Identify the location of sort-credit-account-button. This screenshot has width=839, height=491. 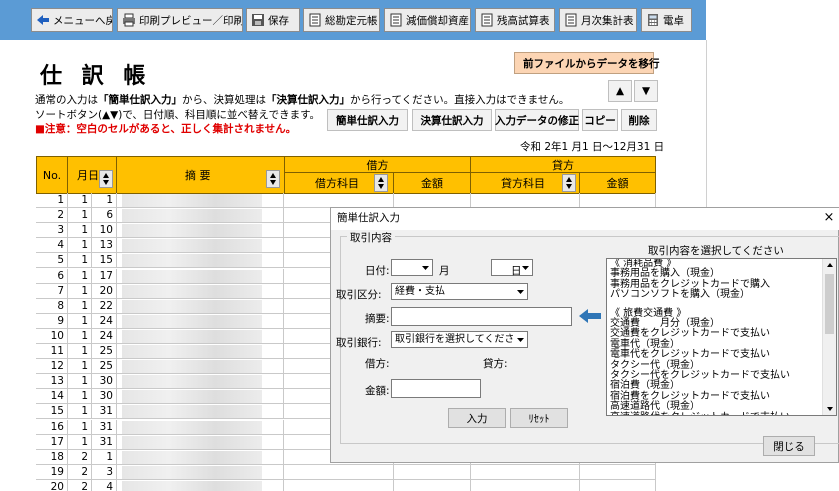
(569, 183).